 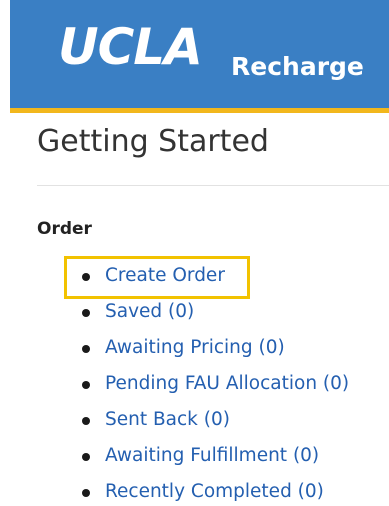 I want to click on sent-back-link: Sent Back (0), so click(x=167, y=420).